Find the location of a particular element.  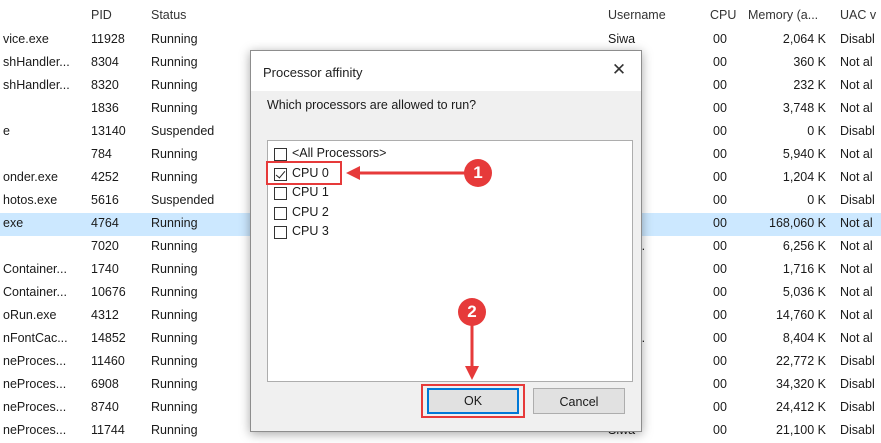

step-badge-1: 1 is located at coordinates (478, 173).